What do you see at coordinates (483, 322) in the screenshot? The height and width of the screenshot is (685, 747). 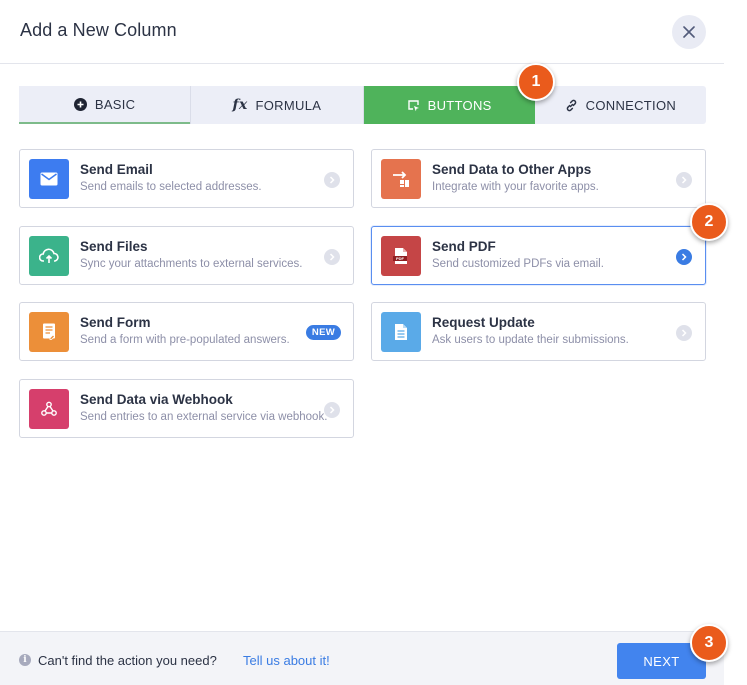 I see `card-title: Request Update` at bounding box center [483, 322].